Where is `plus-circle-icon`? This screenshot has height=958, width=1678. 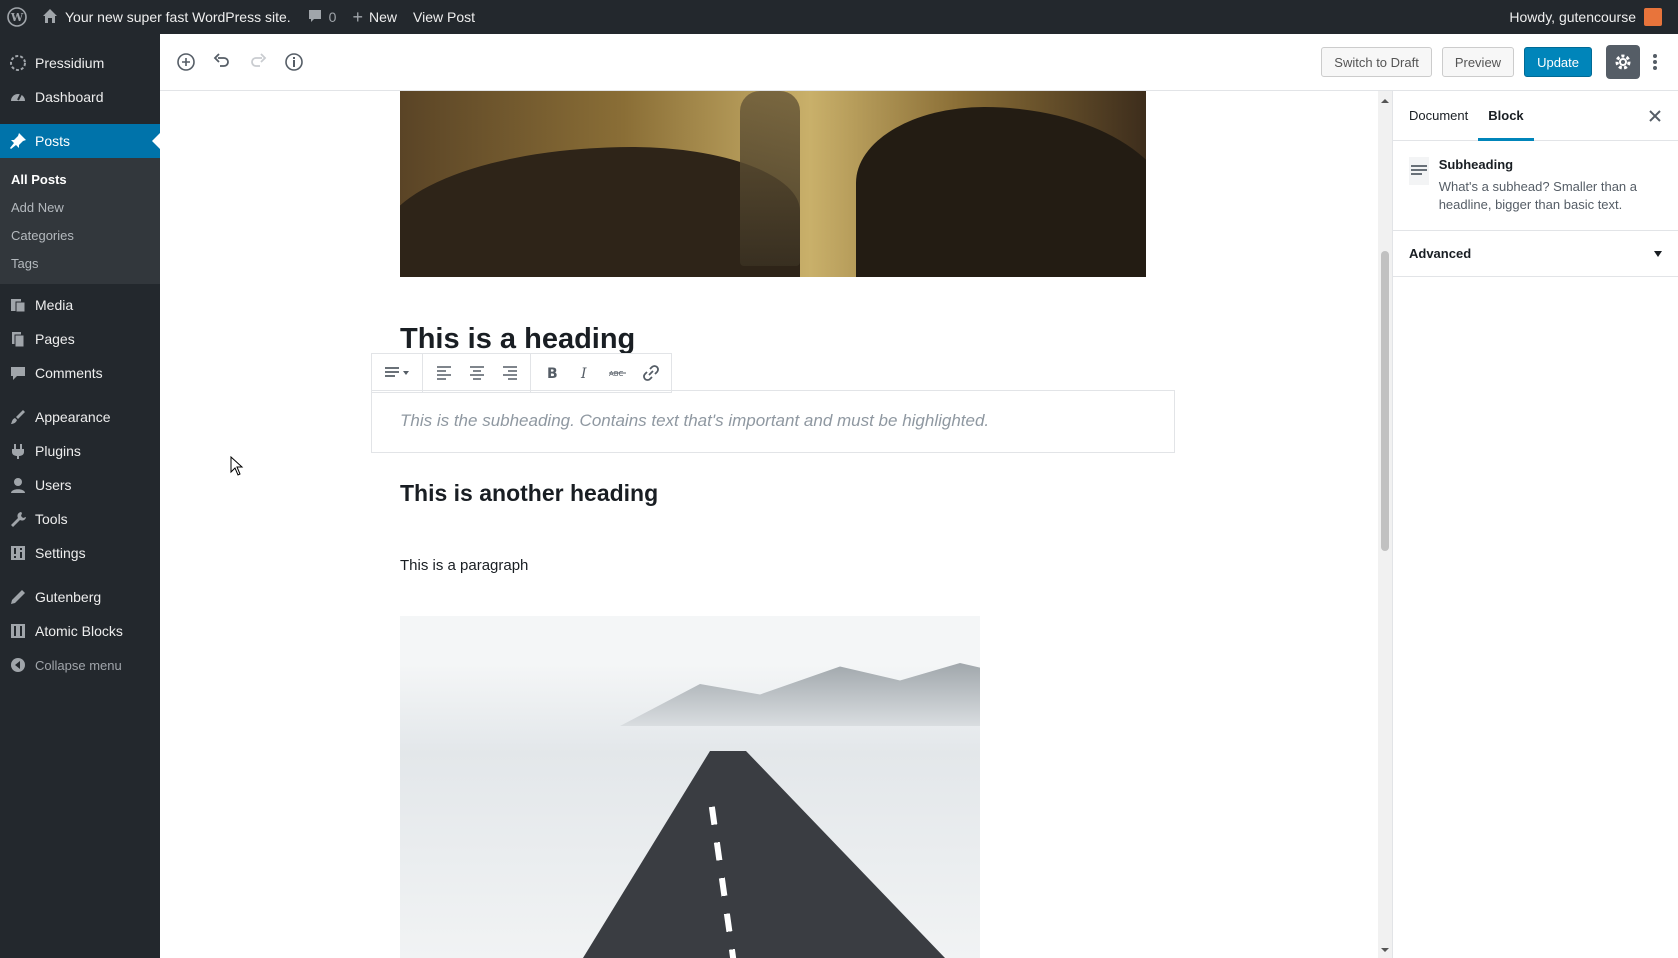
plus-circle-icon is located at coordinates (186, 62).